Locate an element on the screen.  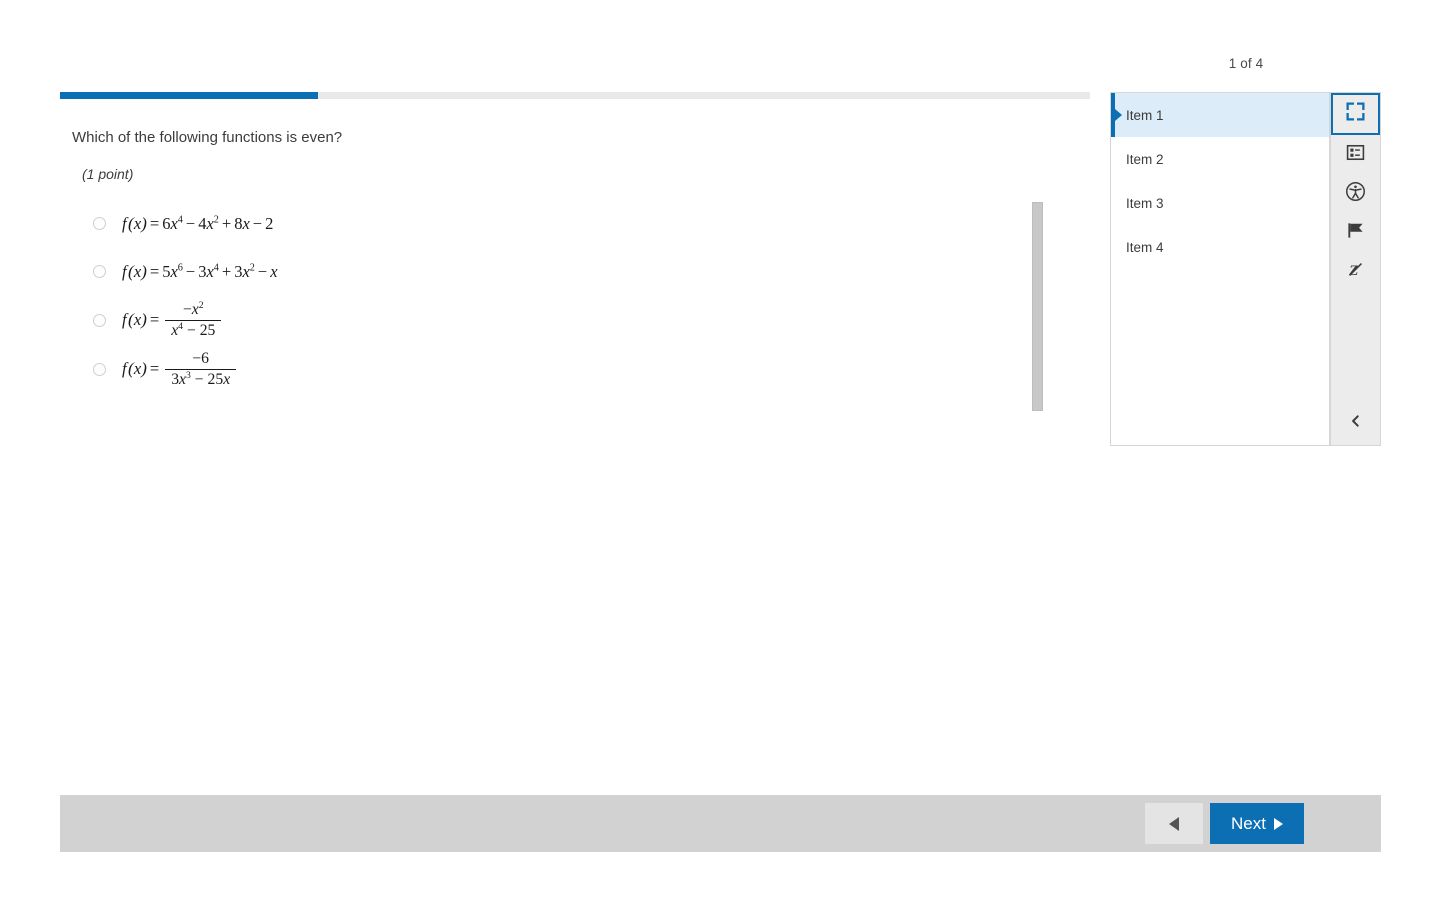
accessibility-icon is located at coordinates (1355, 194).